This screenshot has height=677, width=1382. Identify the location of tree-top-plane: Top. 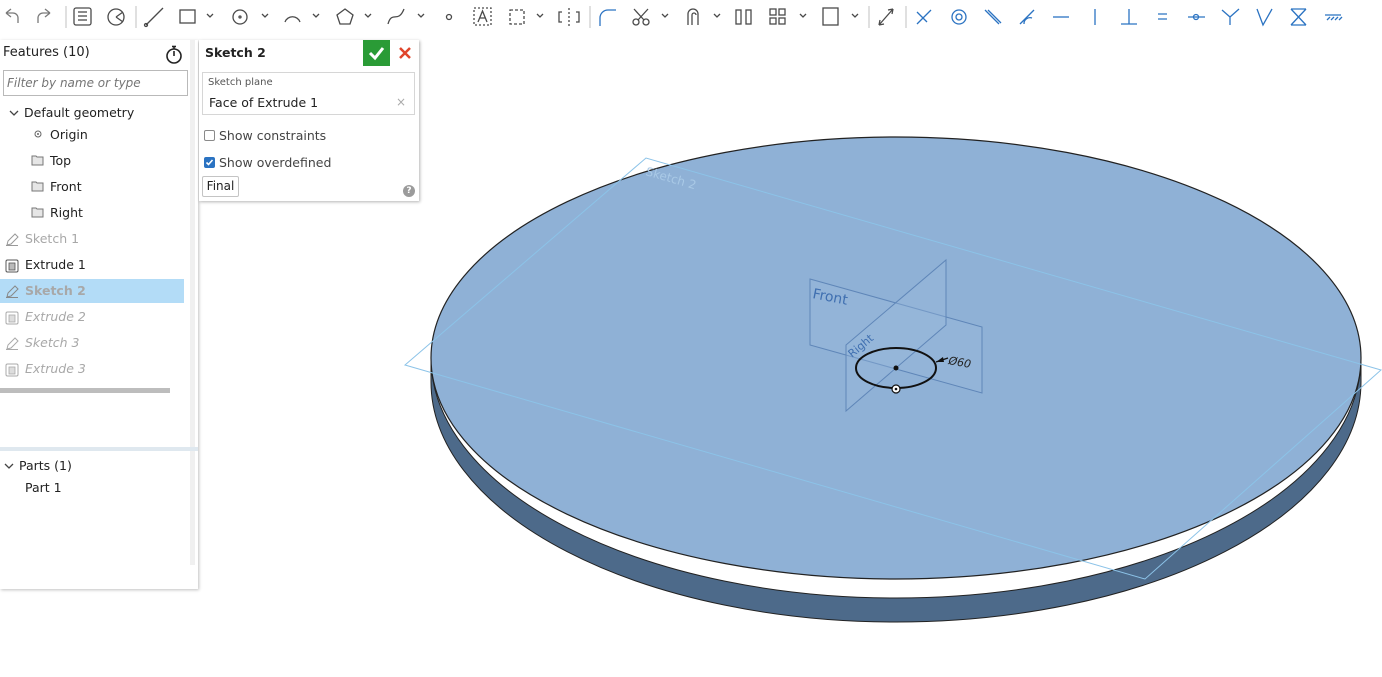
(92, 161).